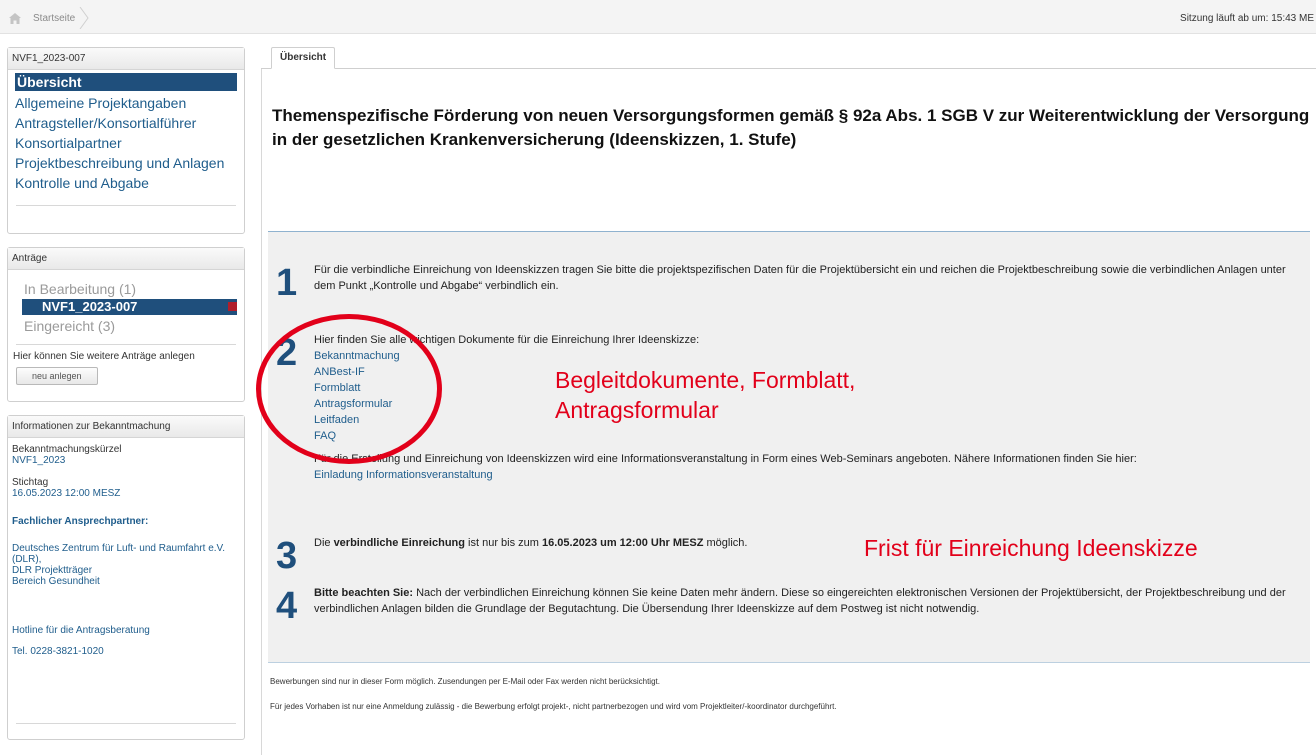 Image resolution: width=1316 pixels, height=755 pixels. Describe the element at coordinates (126, 183) in the screenshot. I see `nav-item-kontrolle-abgabe: Kontrolle und Abgabe` at that location.